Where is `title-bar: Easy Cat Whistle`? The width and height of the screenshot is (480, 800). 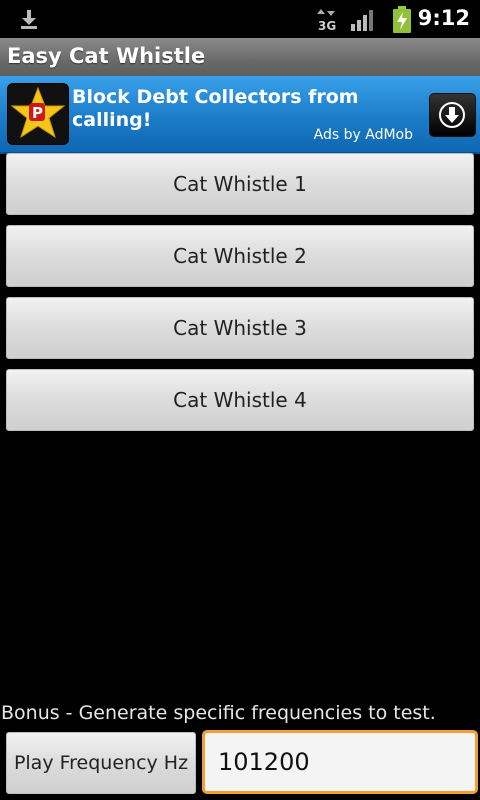 title-bar: Easy Cat Whistle is located at coordinates (240, 57).